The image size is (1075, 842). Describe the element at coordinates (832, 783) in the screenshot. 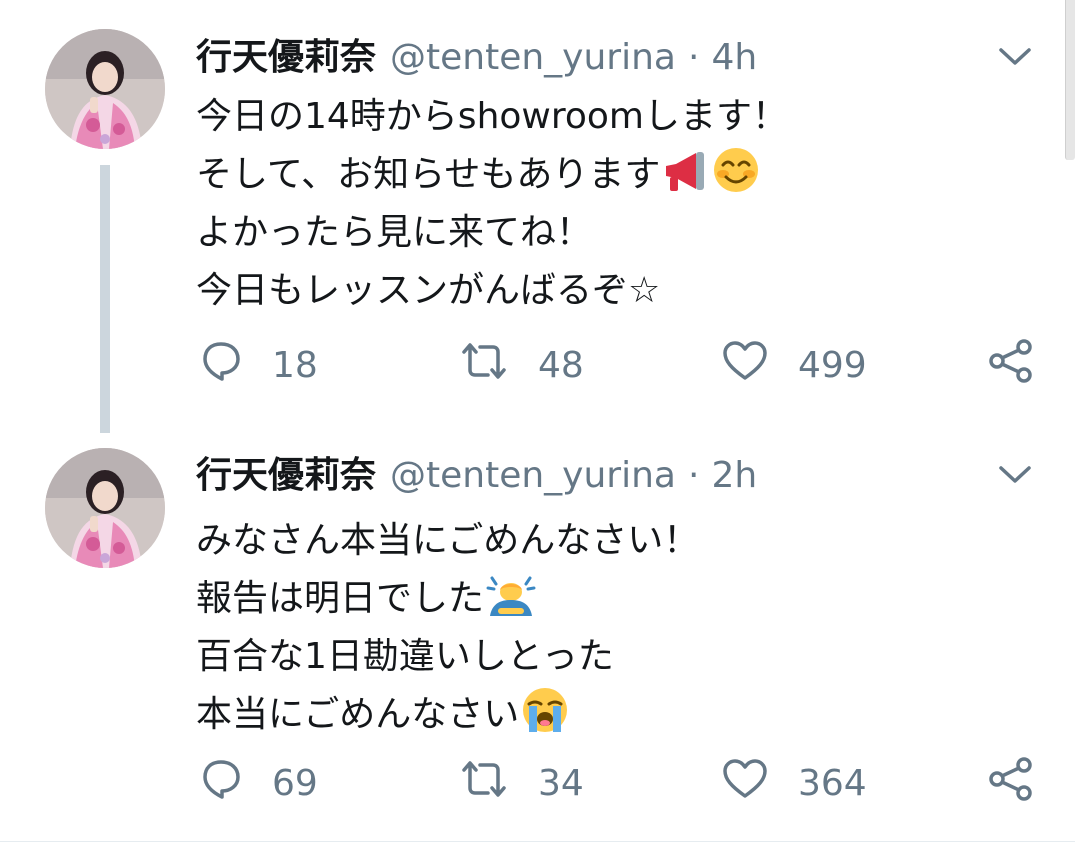

I see `like-count: 364` at that location.